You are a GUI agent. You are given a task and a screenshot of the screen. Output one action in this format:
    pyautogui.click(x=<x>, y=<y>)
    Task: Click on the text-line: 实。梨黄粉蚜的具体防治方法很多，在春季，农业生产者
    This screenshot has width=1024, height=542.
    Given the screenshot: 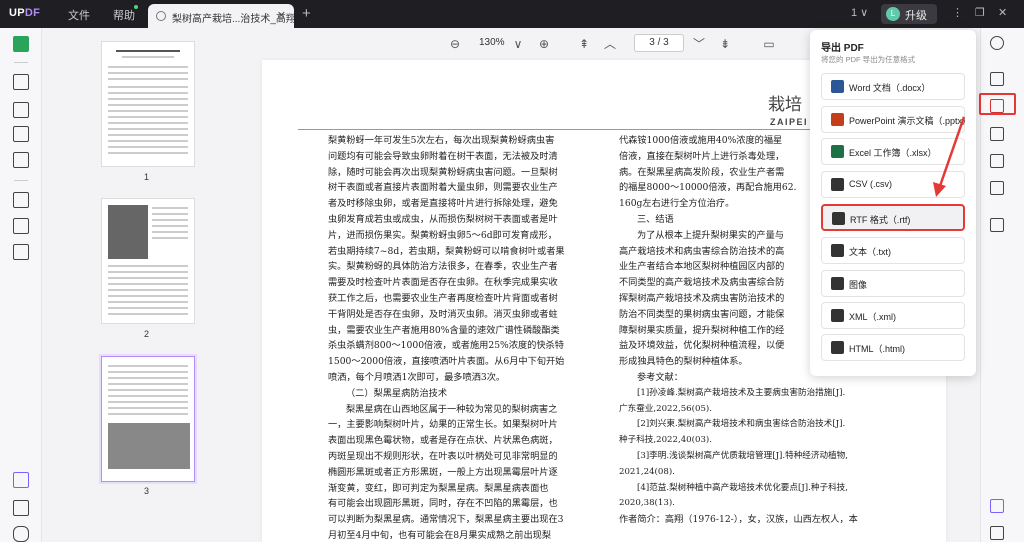 What is the action you would take?
    pyautogui.click(x=443, y=267)
    